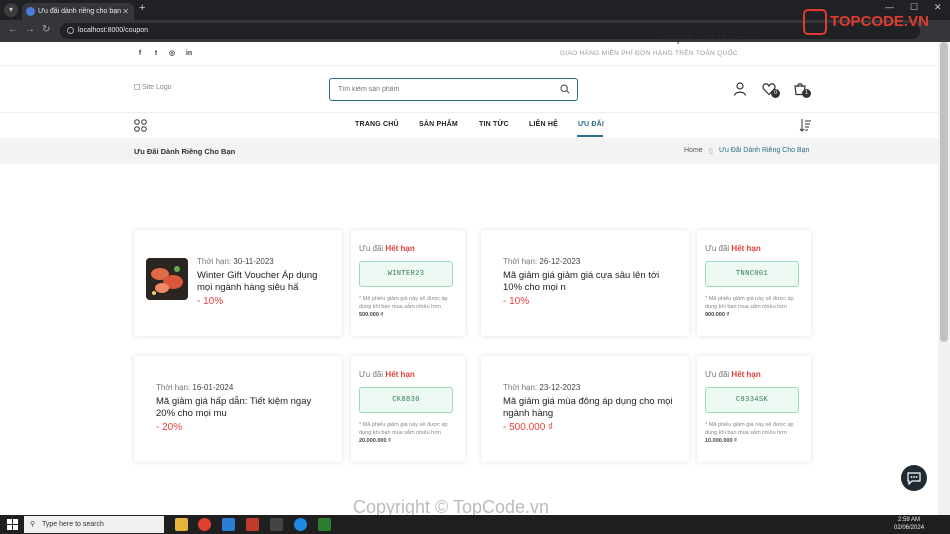 Image resolution: width=950 pixels, height=534 pixels. Describe the element at coordinates (442, 89) in the screenshot. I see `search-input` at that location.